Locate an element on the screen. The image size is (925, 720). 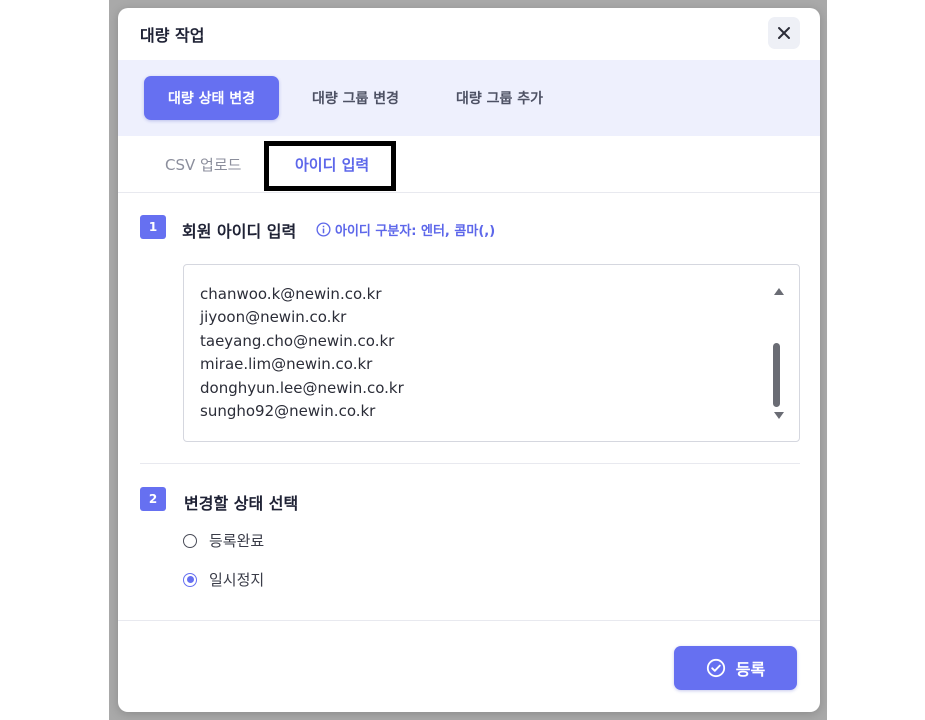
step-1-badge: 1 is located at coordinates (153, 227).